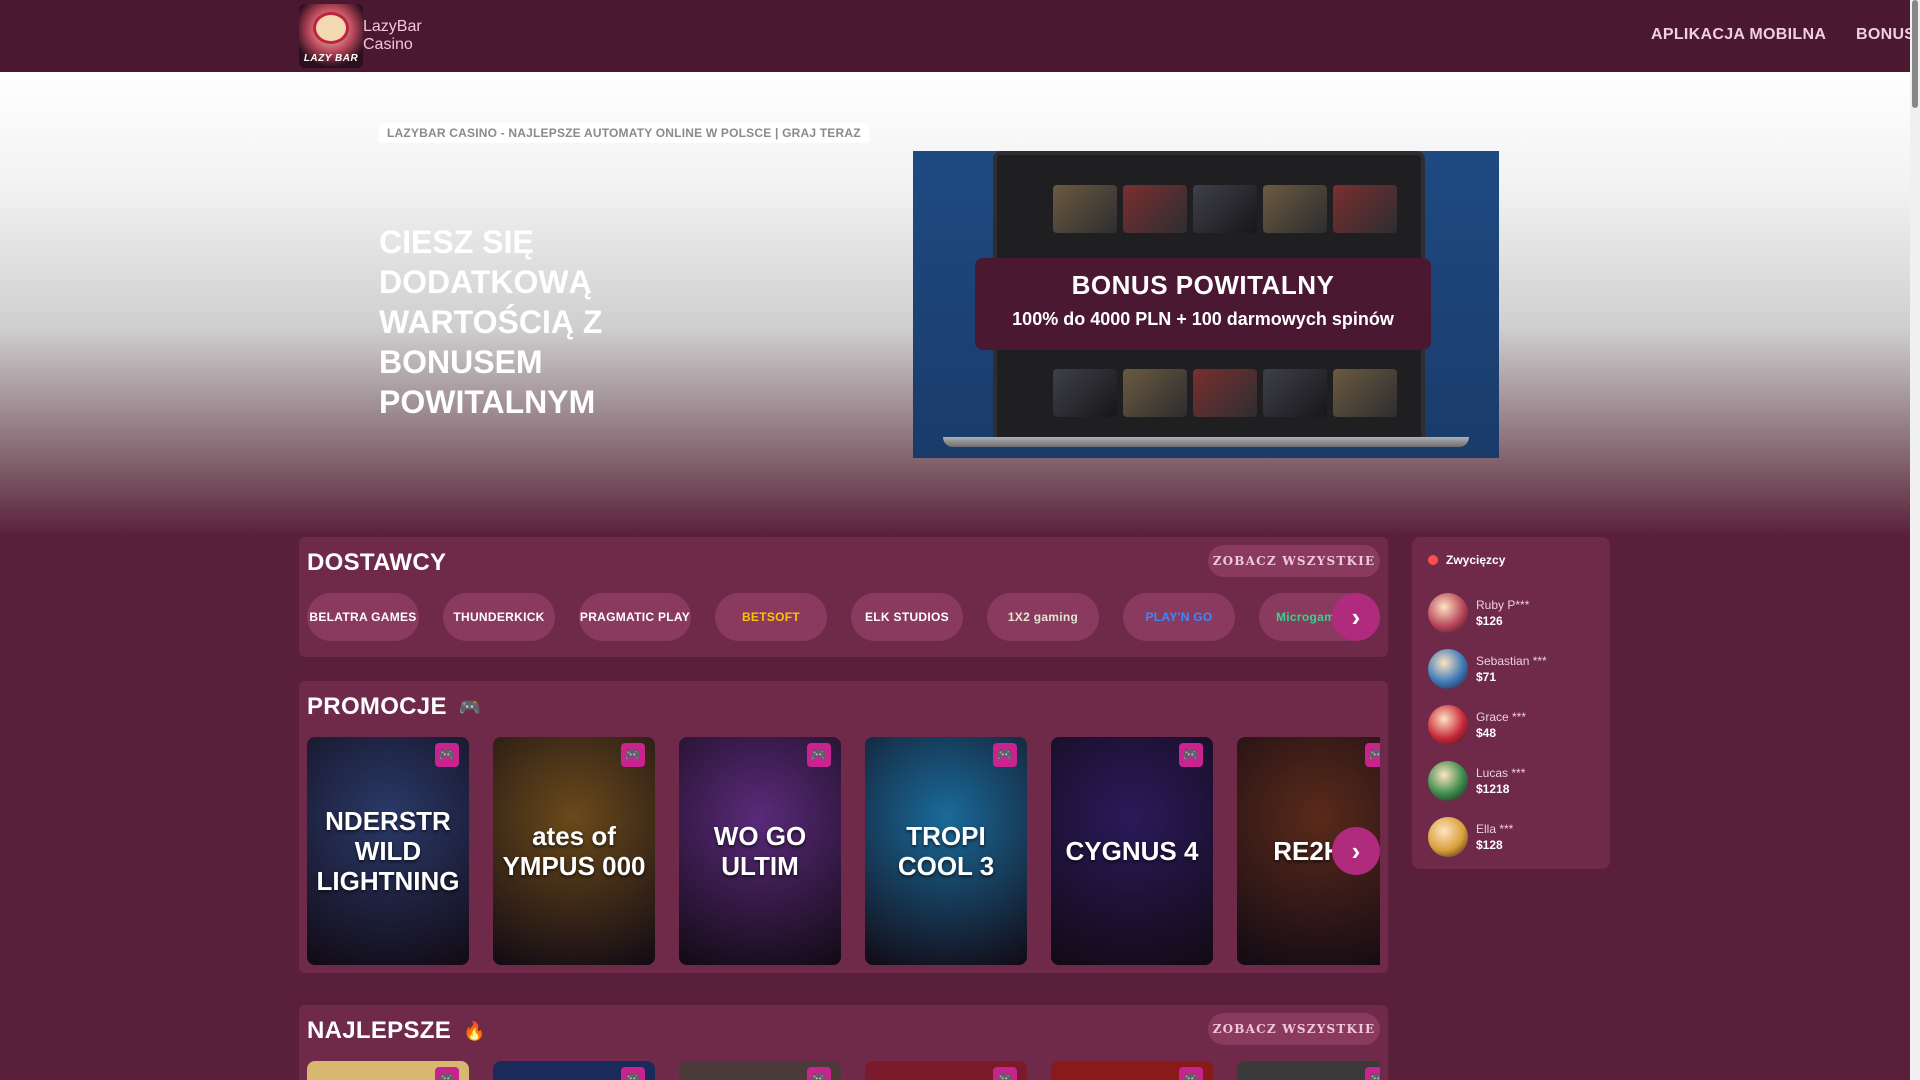  Describe the element at coordinates (379, 1030) in the screenshot. I see `best-title-text: NAJLEPSZE` at that location.